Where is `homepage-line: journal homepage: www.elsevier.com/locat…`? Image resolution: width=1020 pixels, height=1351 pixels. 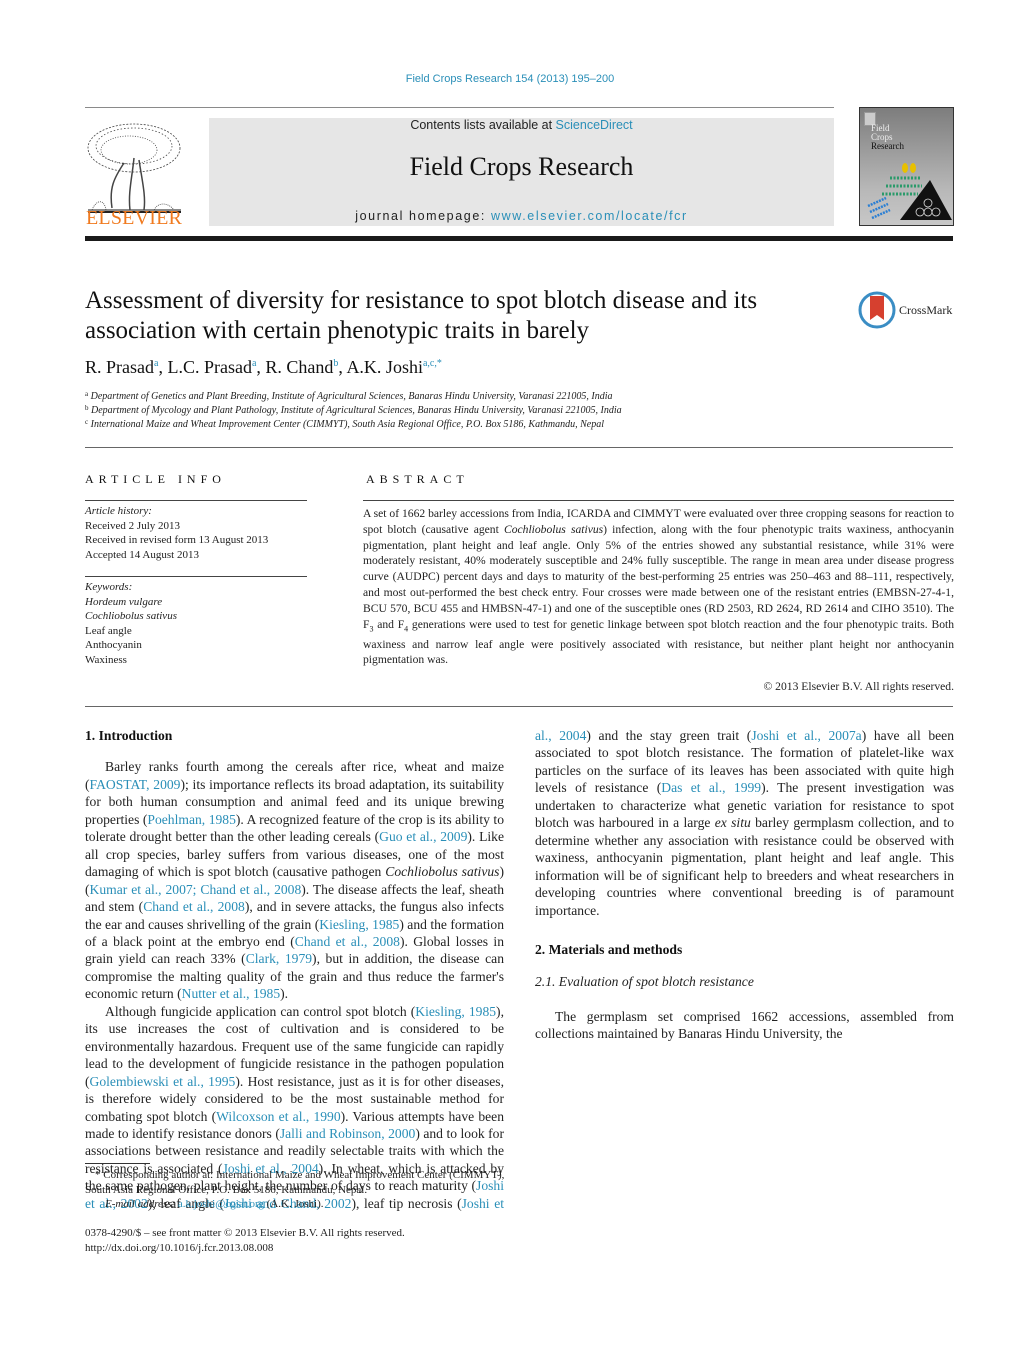
homepage-line: journal homepage: www.elsevier.com/locat… is located at coordinates (521, 216).